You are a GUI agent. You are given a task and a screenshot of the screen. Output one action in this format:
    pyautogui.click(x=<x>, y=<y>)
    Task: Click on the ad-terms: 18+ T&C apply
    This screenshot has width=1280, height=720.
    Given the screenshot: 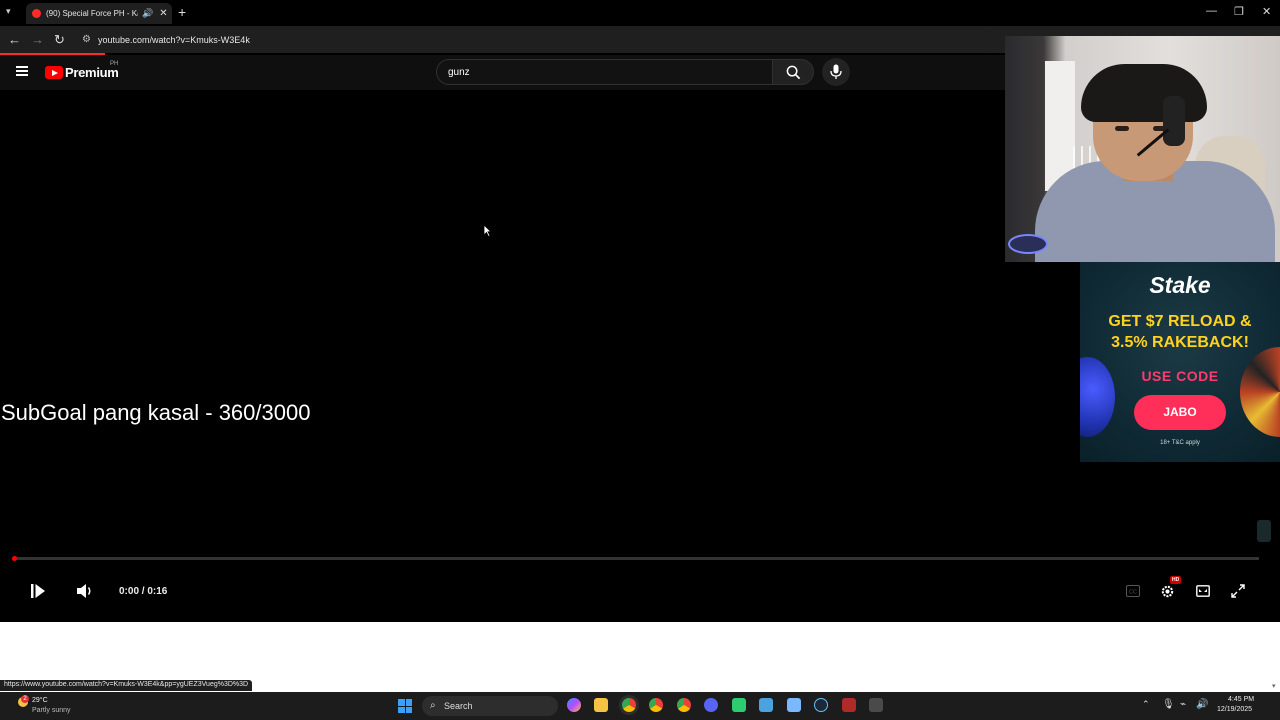 What is the action you would take?
    pyautogui.click(x=1180, y=443)
    